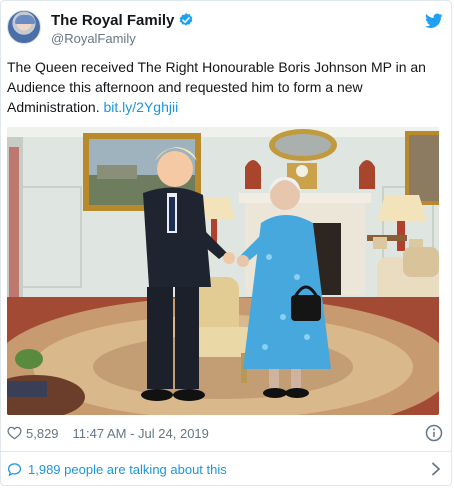 This screenshot has width=454, height=488. What do you see at coordinates (140, 107) in the screenshot?
I see `tweet-link: bit.ly/2Yghjii` at bounding box center [140, 107].